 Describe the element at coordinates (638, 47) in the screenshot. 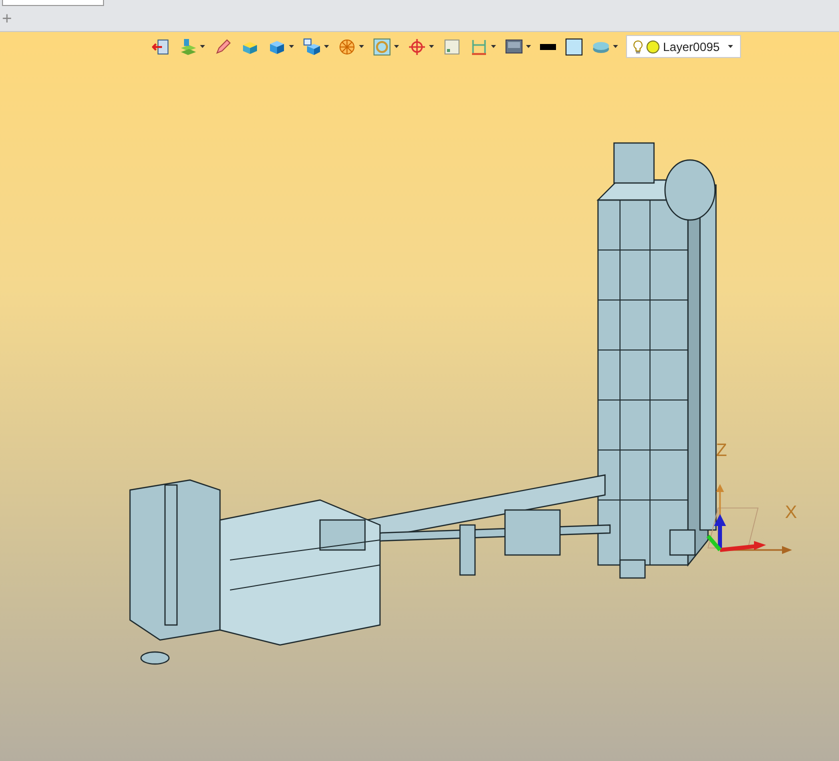

I see `lightbulb-icon` at that location.